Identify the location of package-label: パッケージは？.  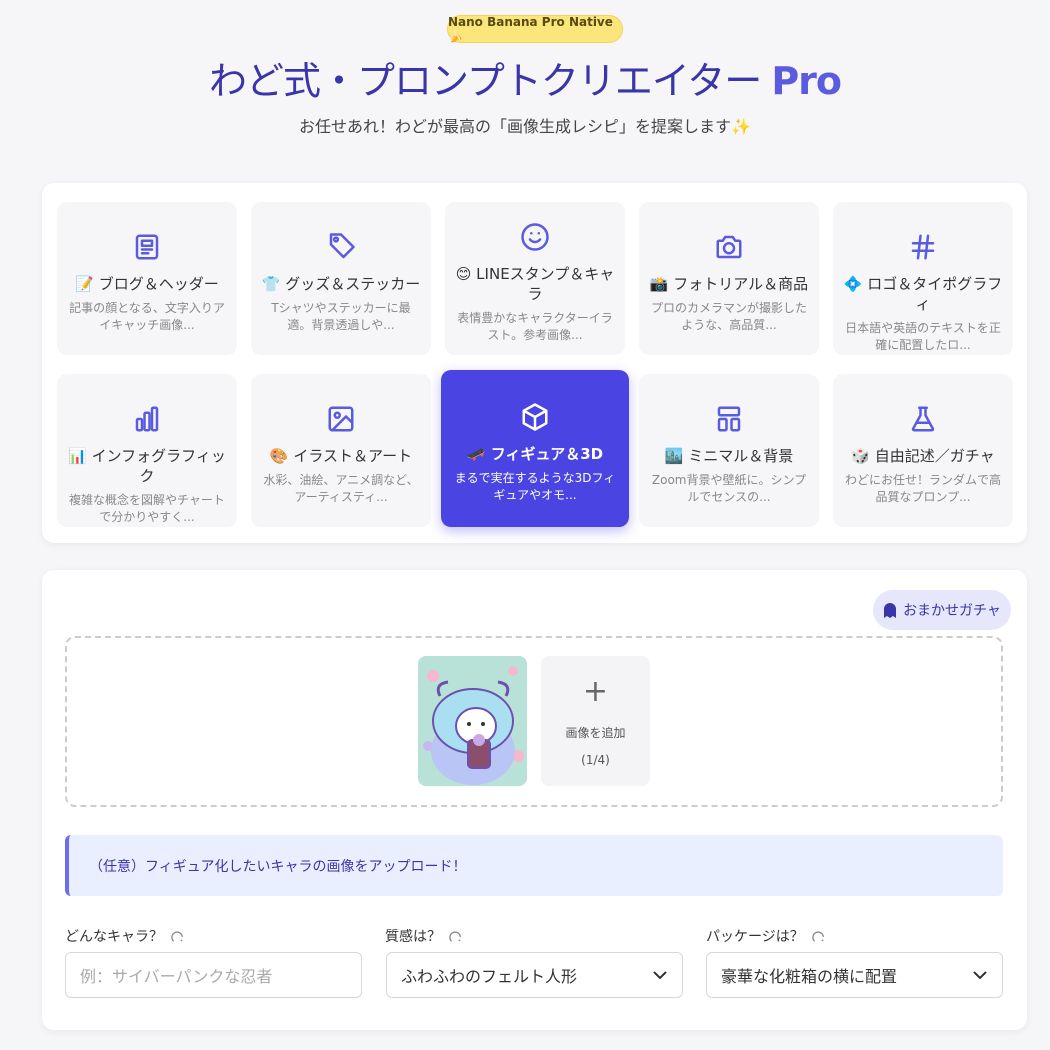
(766, 936).